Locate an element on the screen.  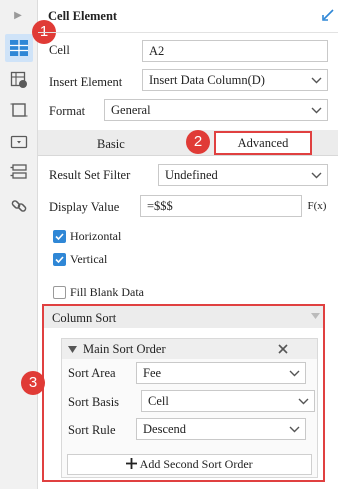
expand-arrow-icon: ▶ is located at coordinates (18, 16).